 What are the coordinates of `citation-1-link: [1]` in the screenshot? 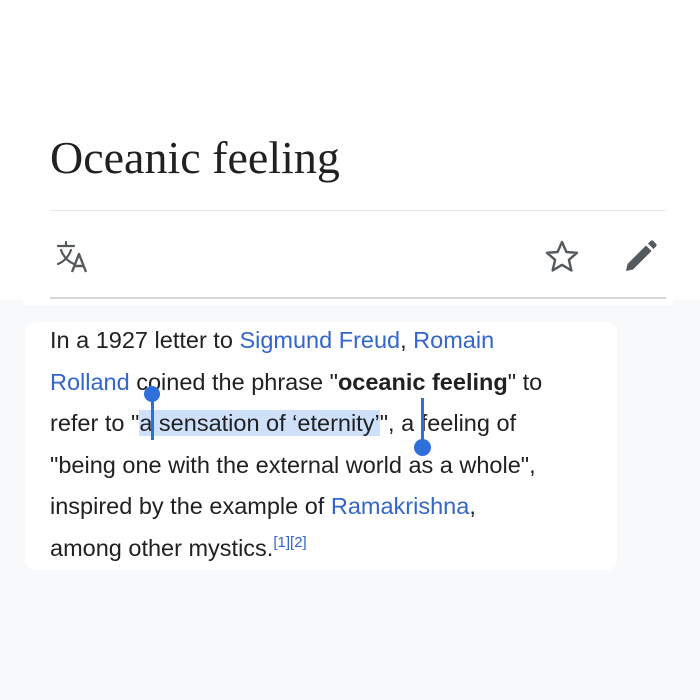 It's located at (281, 542).